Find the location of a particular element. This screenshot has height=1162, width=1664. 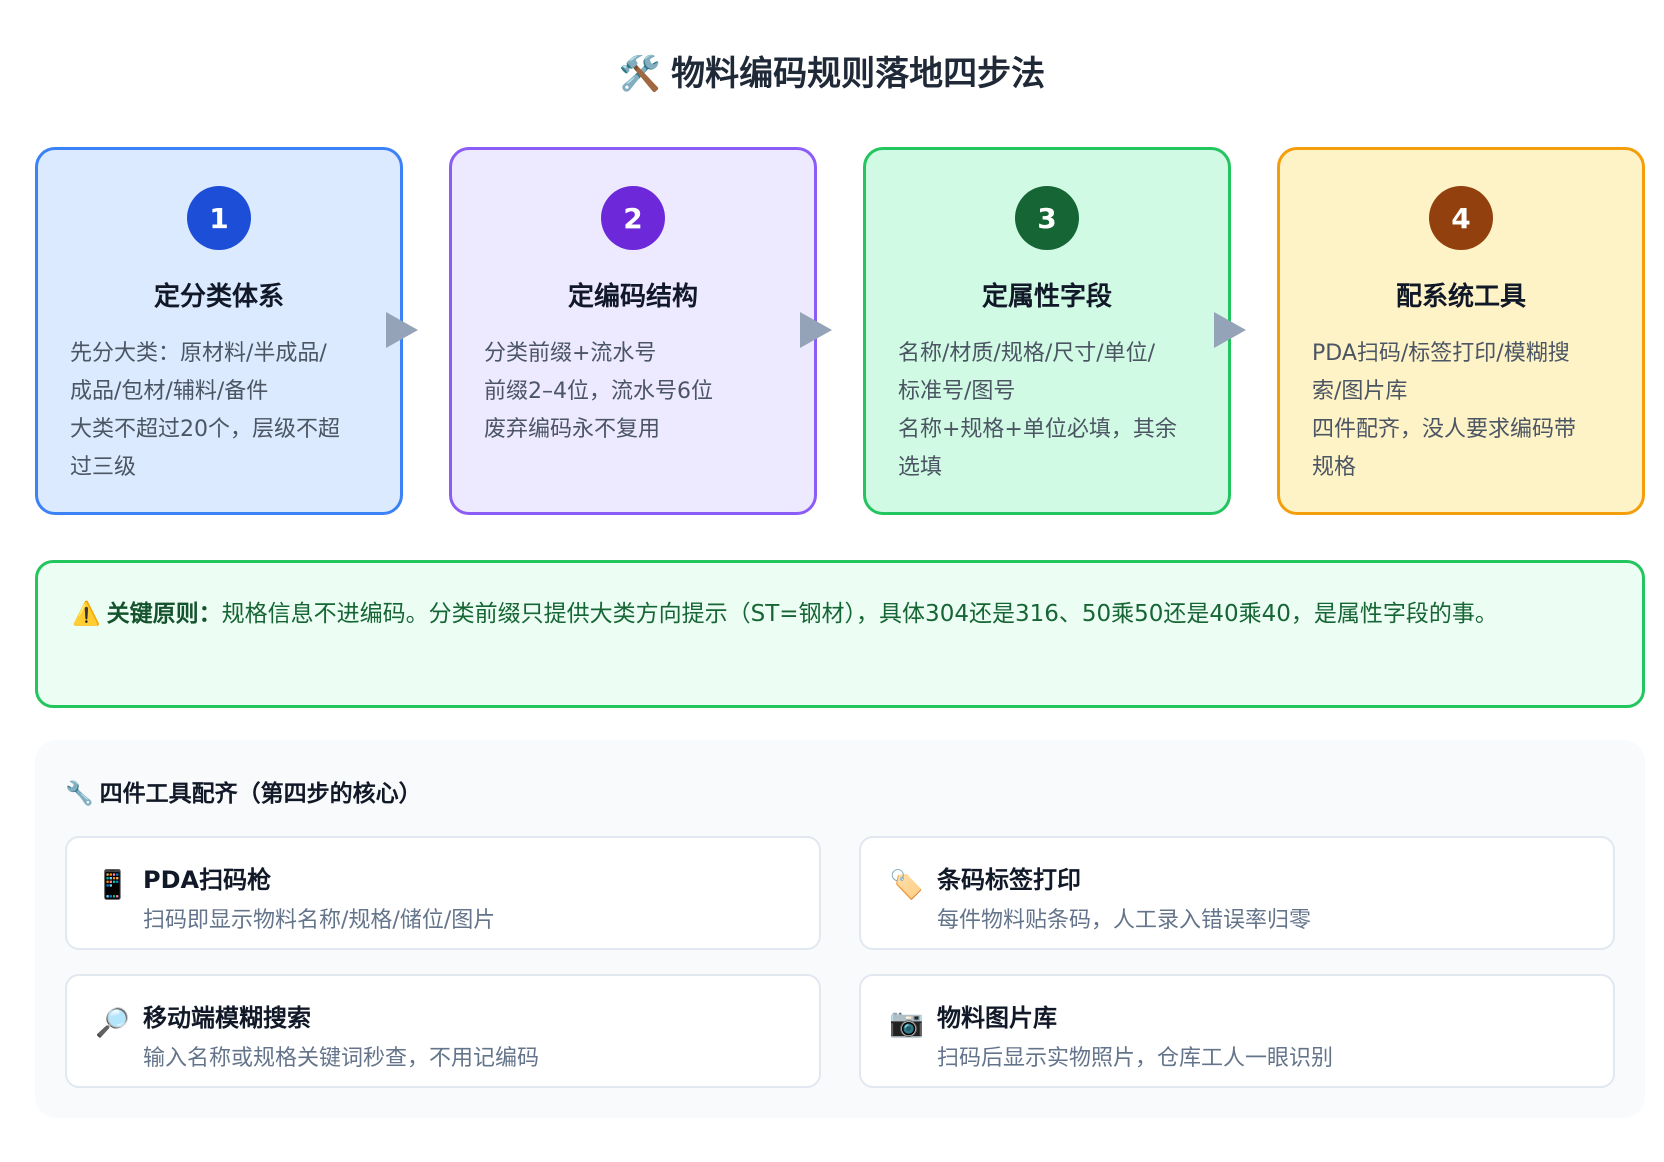

step-line: 大类不超过20个，层级不超 is located at coordinates (205, 429).